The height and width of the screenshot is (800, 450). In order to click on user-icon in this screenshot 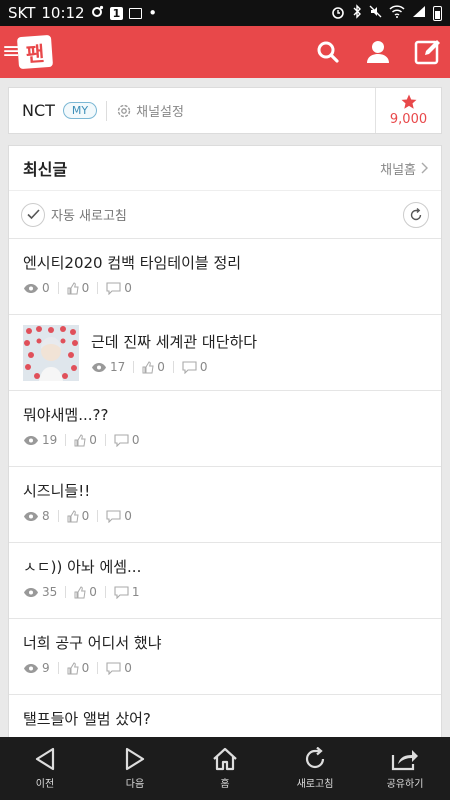, I will do `click(378, 52)`.